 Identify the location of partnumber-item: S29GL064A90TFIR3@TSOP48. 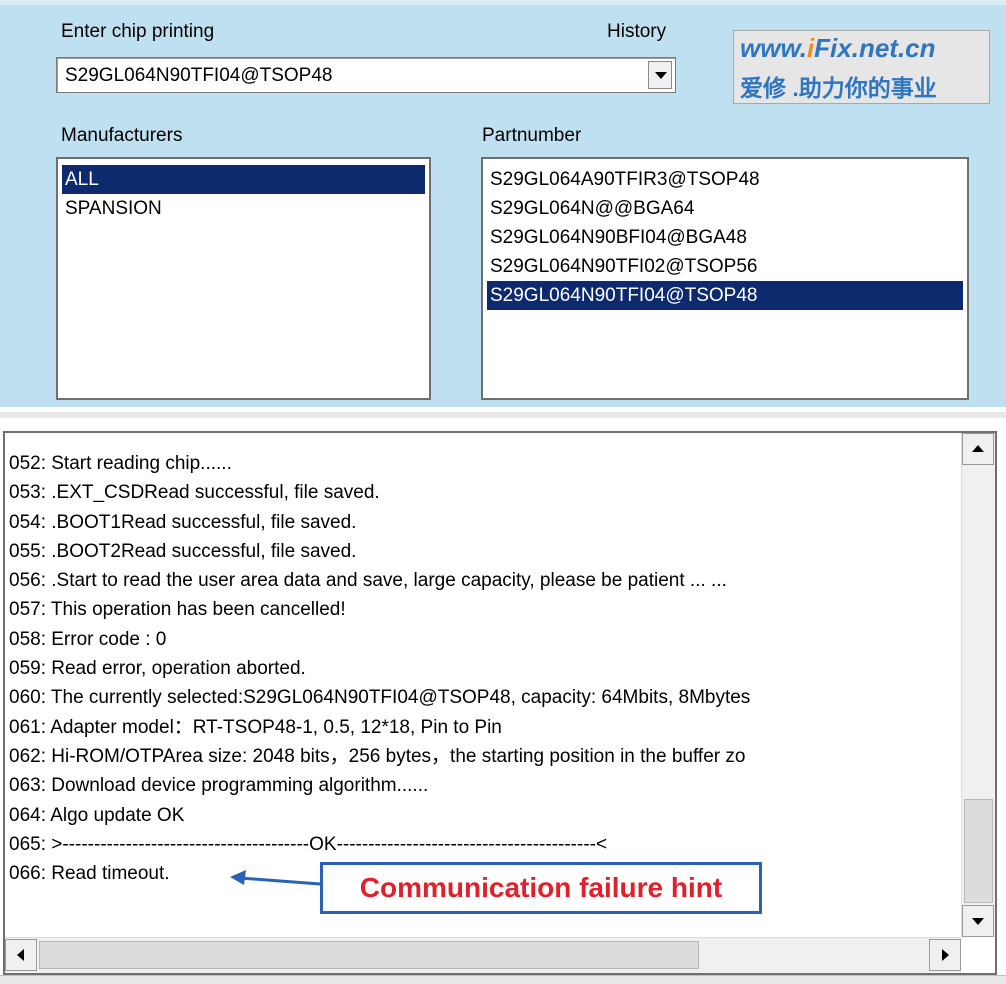
(725, 179).